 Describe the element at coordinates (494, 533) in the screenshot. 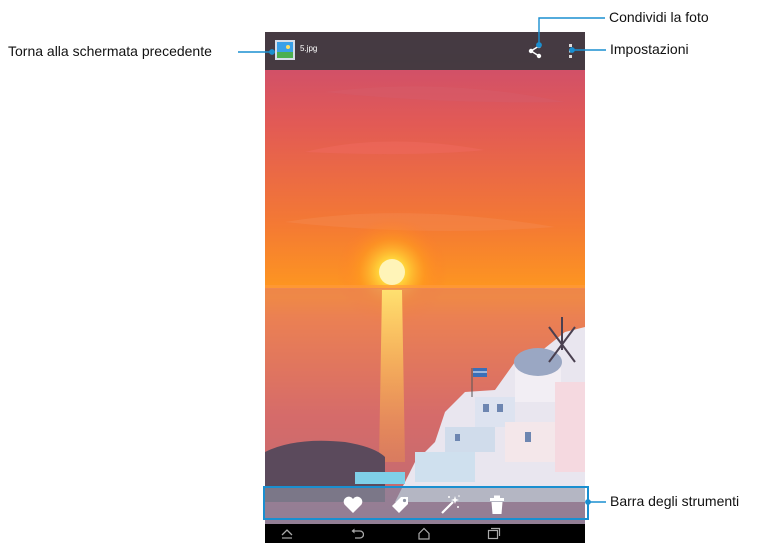

I see `recent-apps-icon` at that location.